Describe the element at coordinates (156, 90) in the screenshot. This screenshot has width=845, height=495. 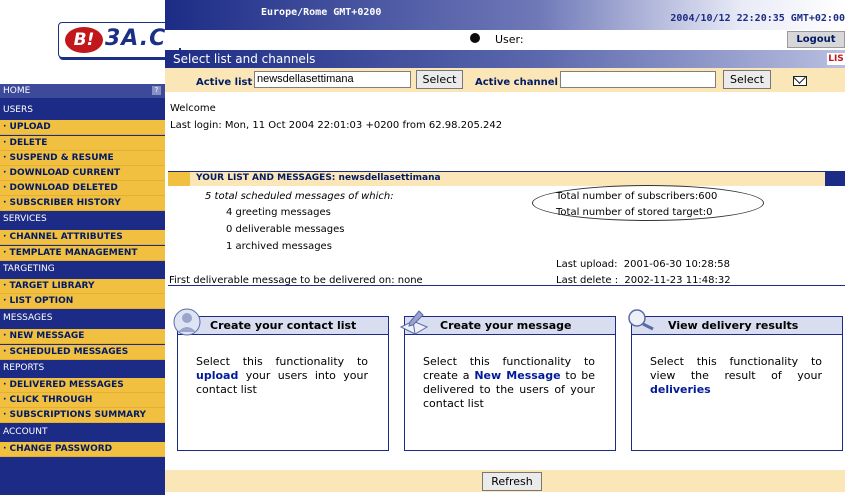
I see `help-icon: ?` at that location.